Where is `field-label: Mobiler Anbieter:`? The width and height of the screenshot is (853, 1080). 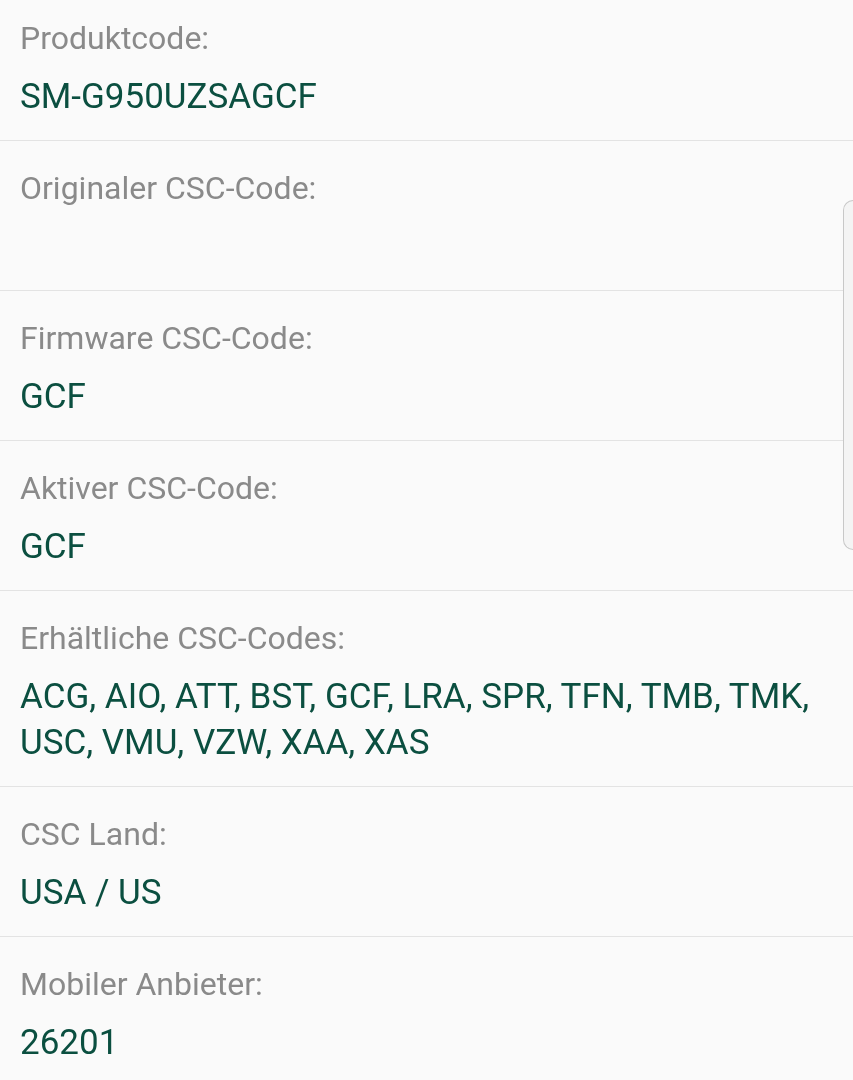 field-label: Mobiler Anbieter: is located at coordinates (141, 984).